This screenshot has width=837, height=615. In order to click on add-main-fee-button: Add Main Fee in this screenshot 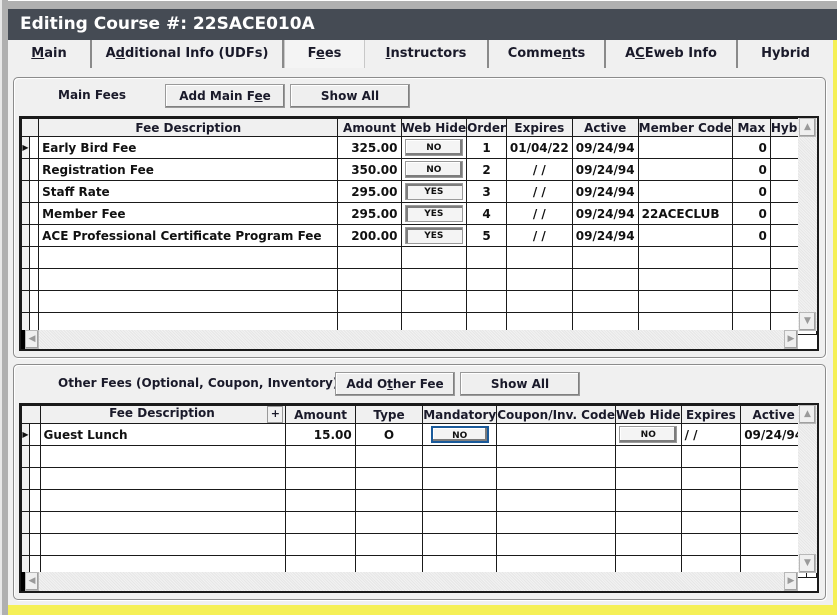, I will do `click(225, 96)`.